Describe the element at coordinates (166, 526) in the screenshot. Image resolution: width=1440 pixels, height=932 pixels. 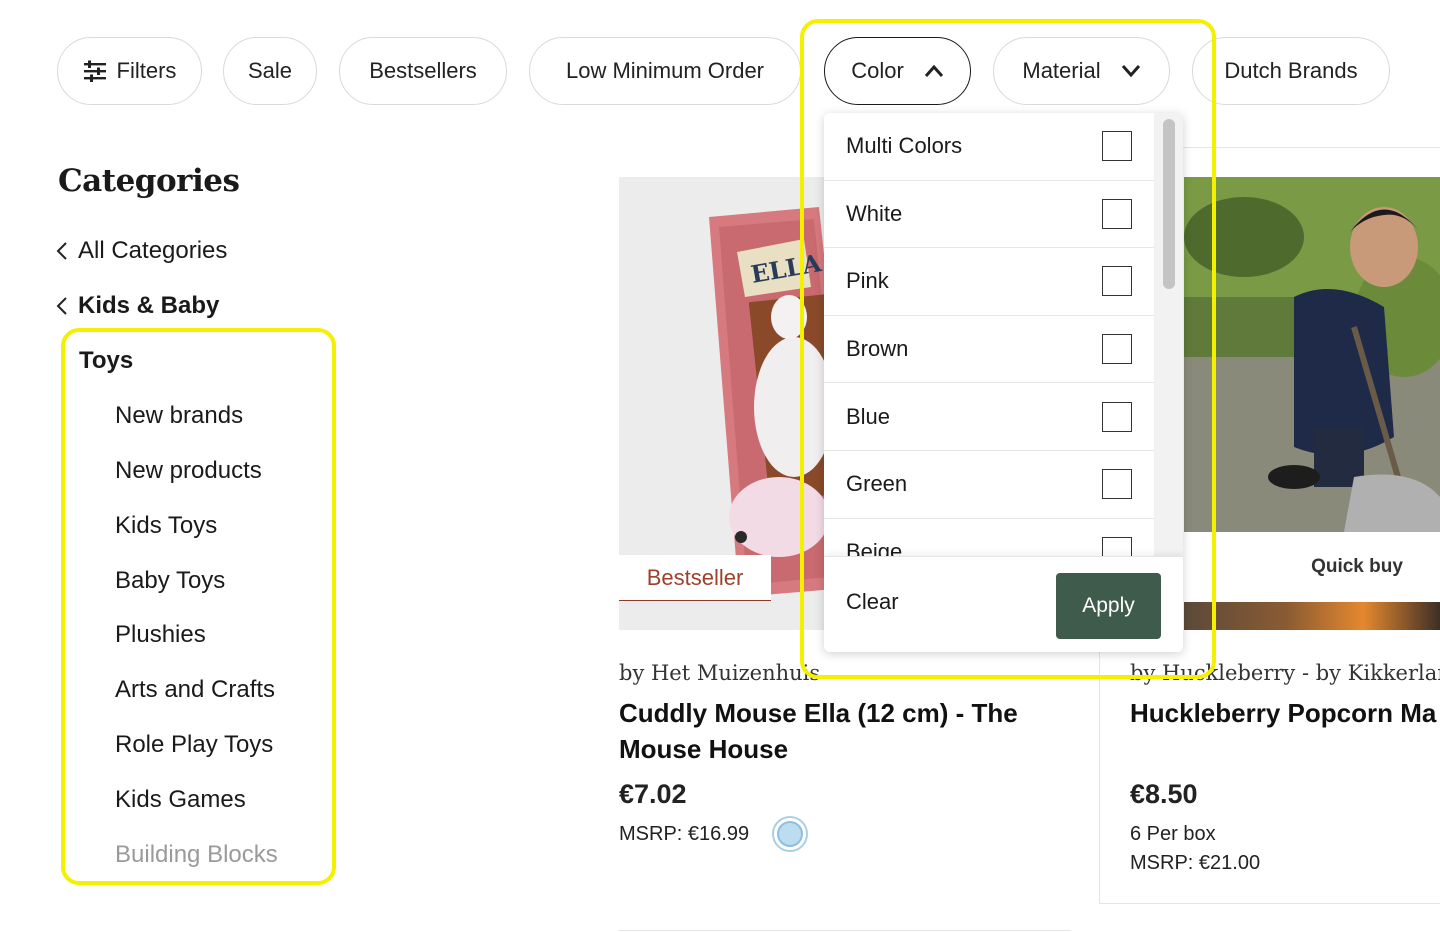
I see `sidebar-item-kids-toys: Kids Toys` at that location.